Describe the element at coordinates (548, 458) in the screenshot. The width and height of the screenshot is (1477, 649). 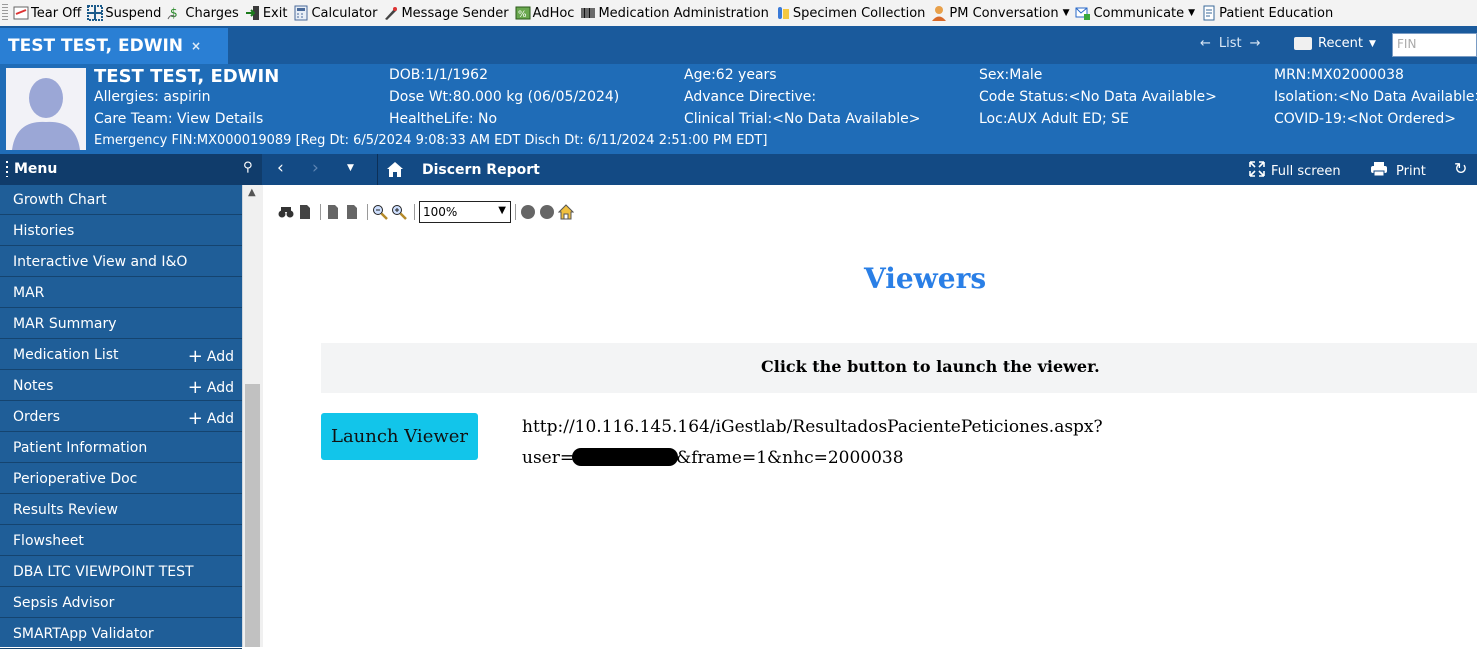
I see `url-prefix: user=` at that location.